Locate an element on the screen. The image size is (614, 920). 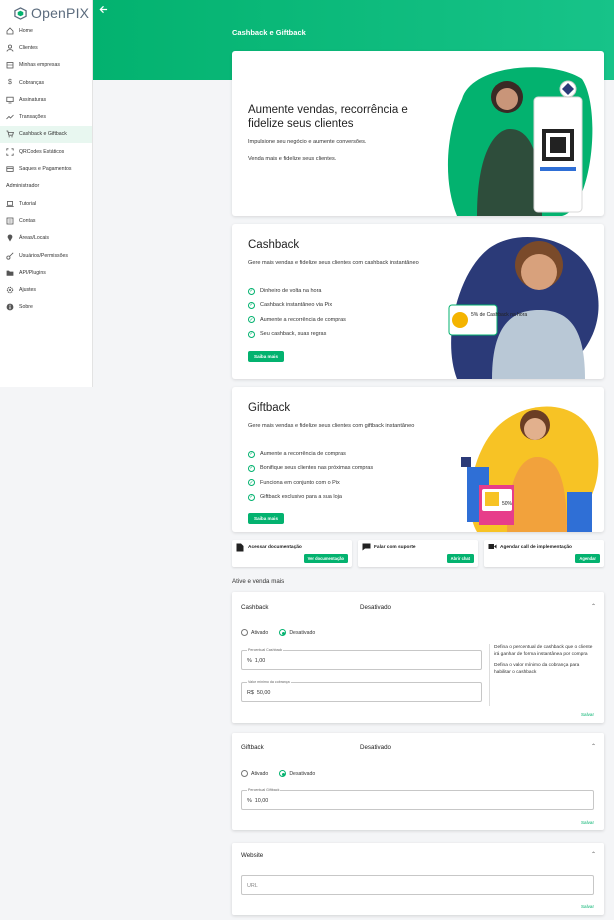
sidebar-item-tutorial: Tutorial is located at coordinates (46, 203).